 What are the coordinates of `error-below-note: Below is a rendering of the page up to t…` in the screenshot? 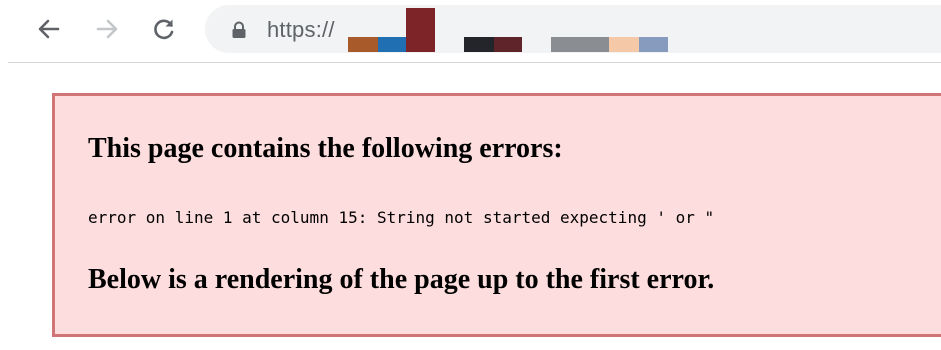 It's located at (401, 279).